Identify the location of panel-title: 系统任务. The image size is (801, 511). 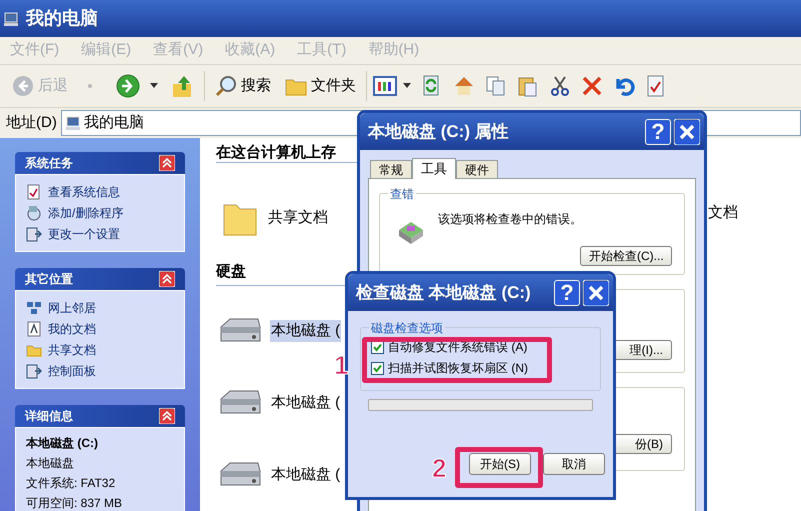
(49, 163).